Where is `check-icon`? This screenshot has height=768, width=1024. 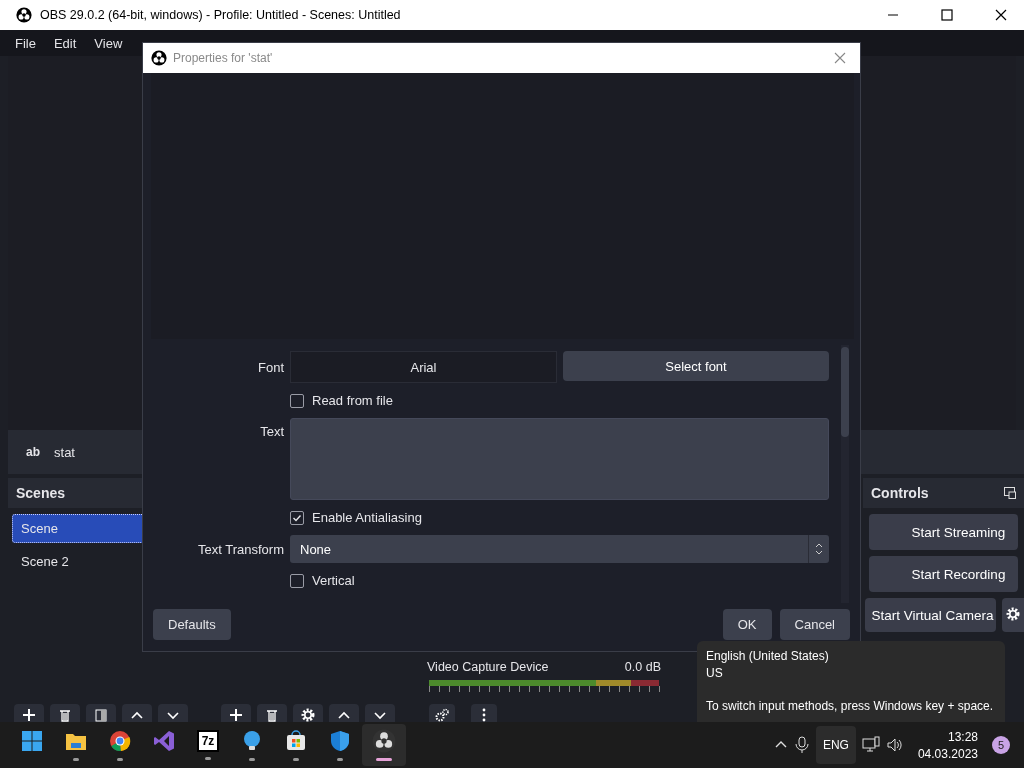
check-icon is located at coordinates (297, 517).